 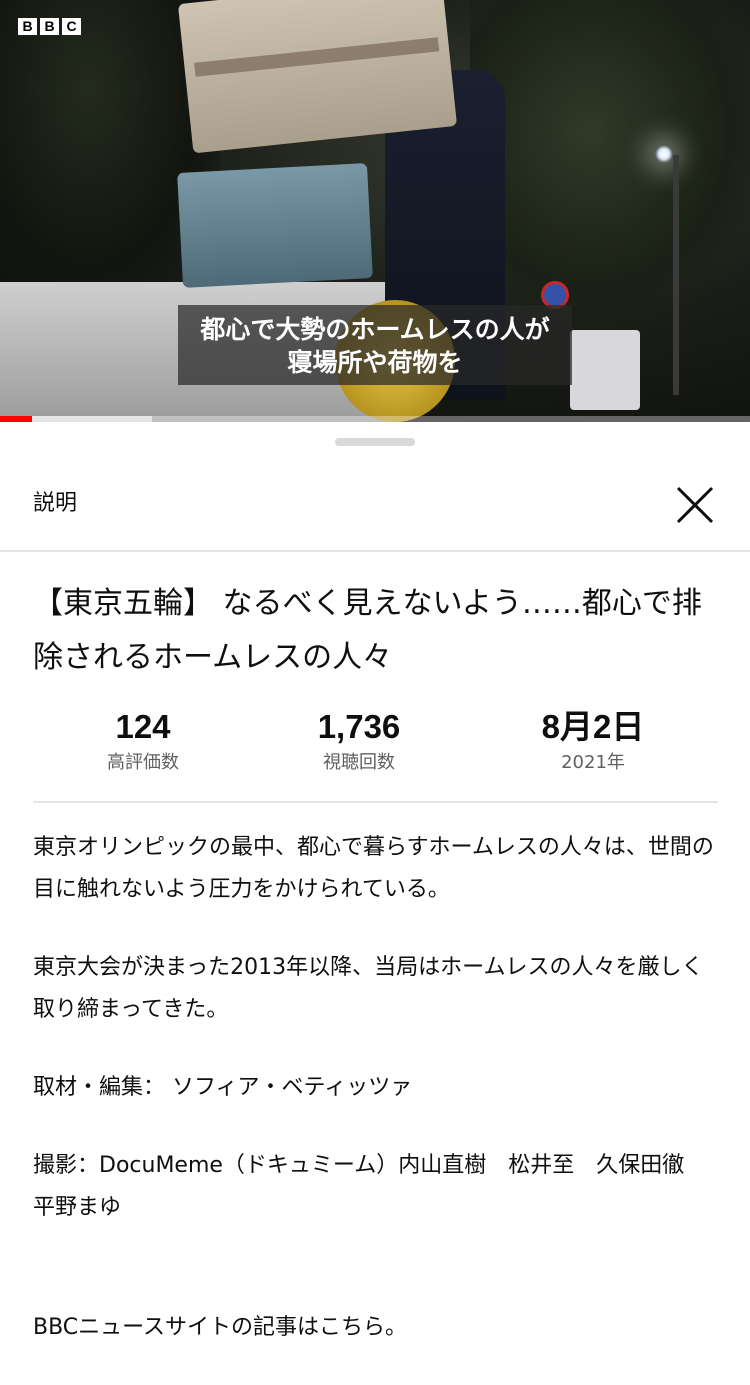 I want to click on subtitle-line: 都心で大勢のホームレスの人が, so click(x=375, y=329).